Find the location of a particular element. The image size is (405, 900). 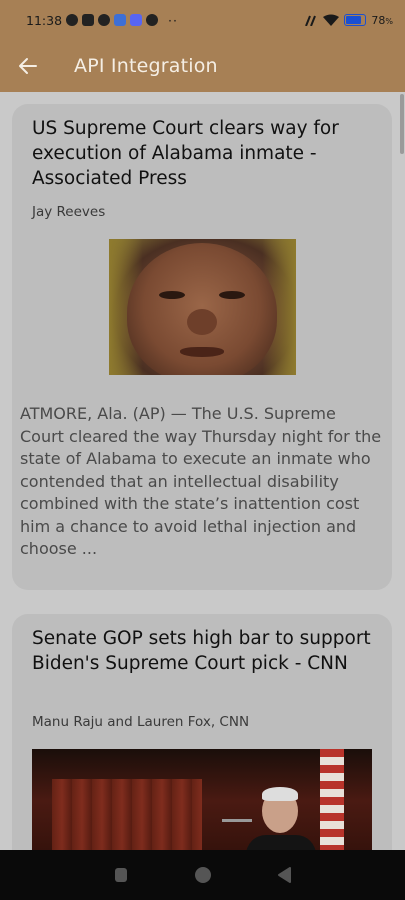

status-left: 11:38 ·· is located at coordinates (102, 20).